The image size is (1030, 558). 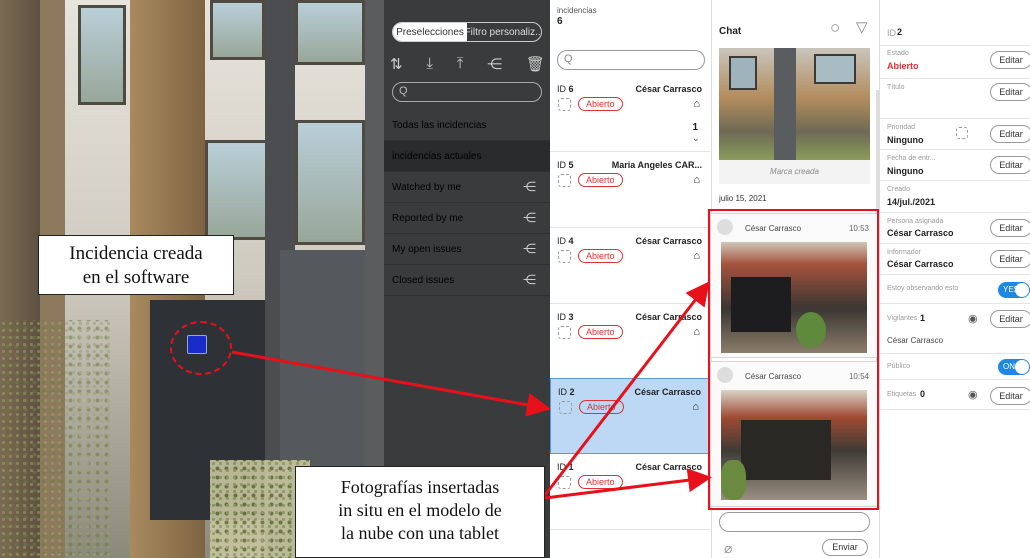 What do you see at coordinates (835, 28) in the screenshot?
I see `search-icon: ○` at bounding box center [835, 28].